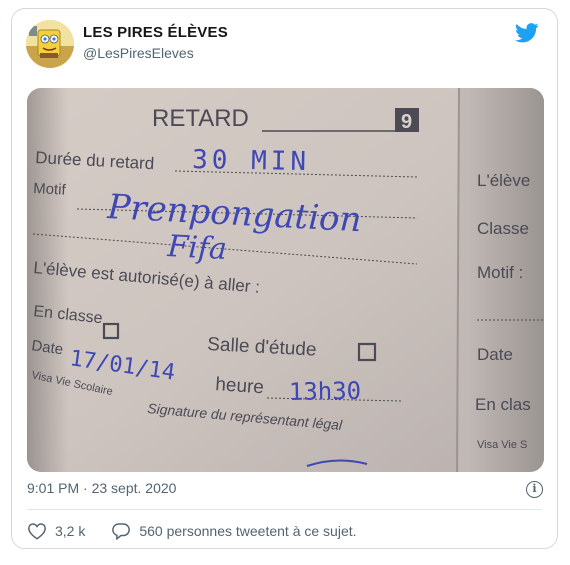 This screenshot has width=570, height=565. I want to click on duration-value: 30 MIN, so click(251, 161).